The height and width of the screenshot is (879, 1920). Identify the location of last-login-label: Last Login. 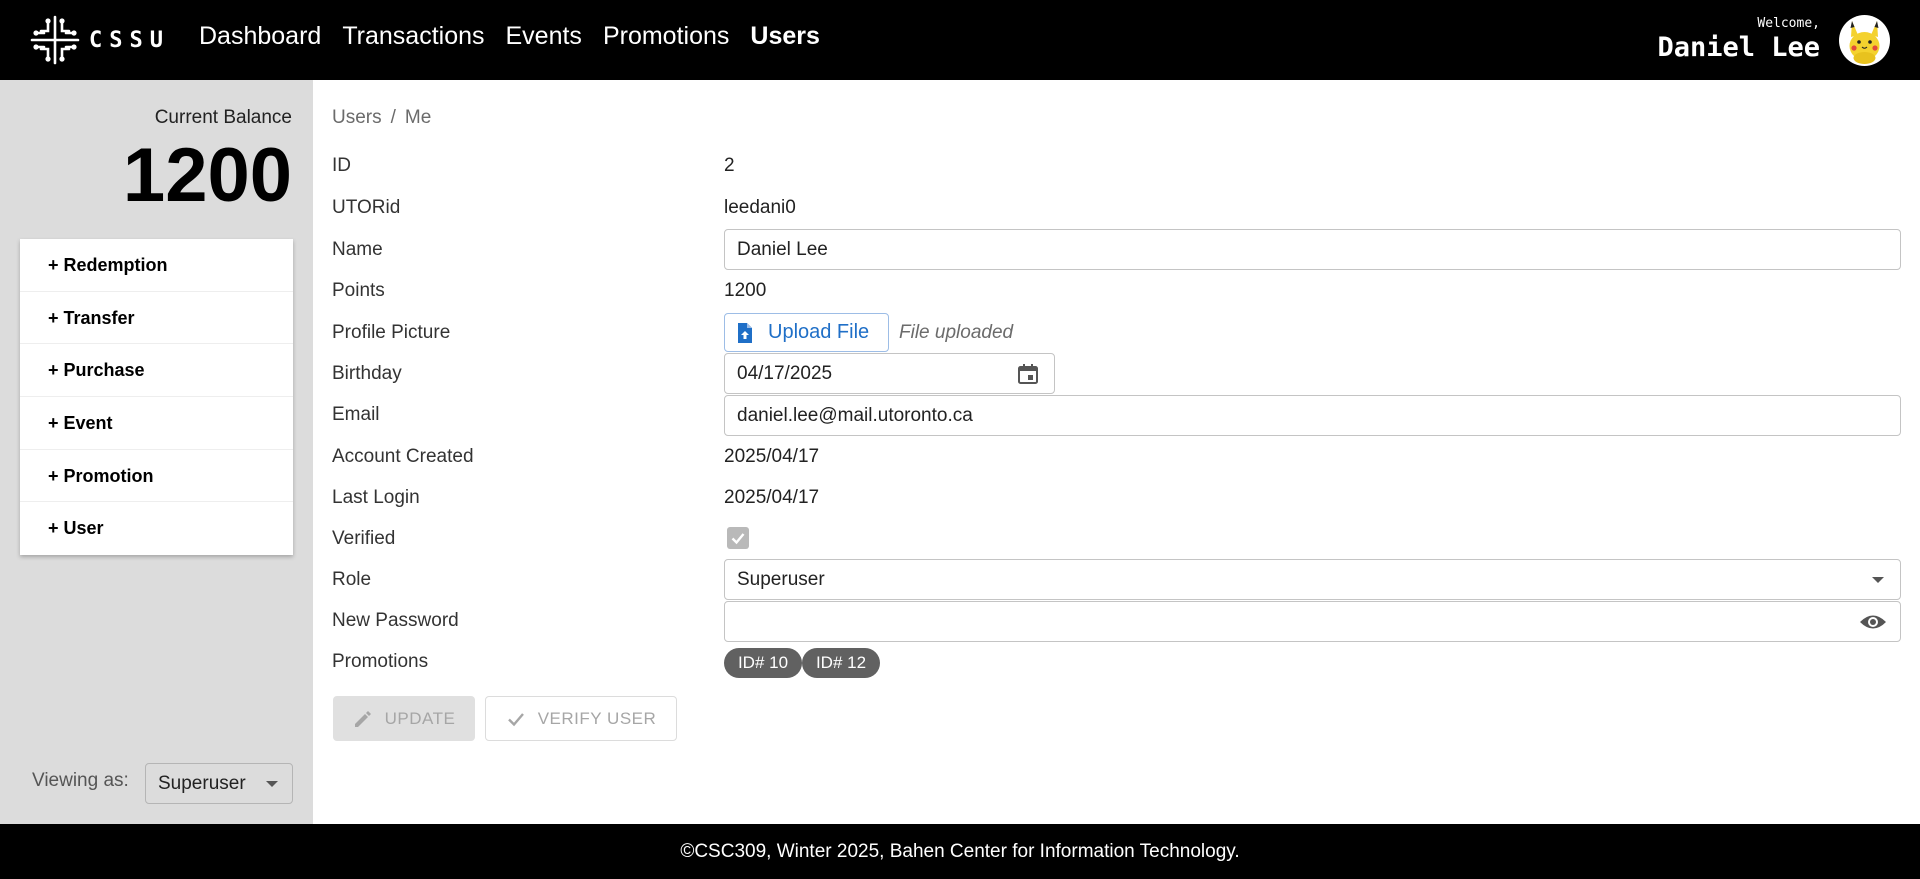
(376, 497).